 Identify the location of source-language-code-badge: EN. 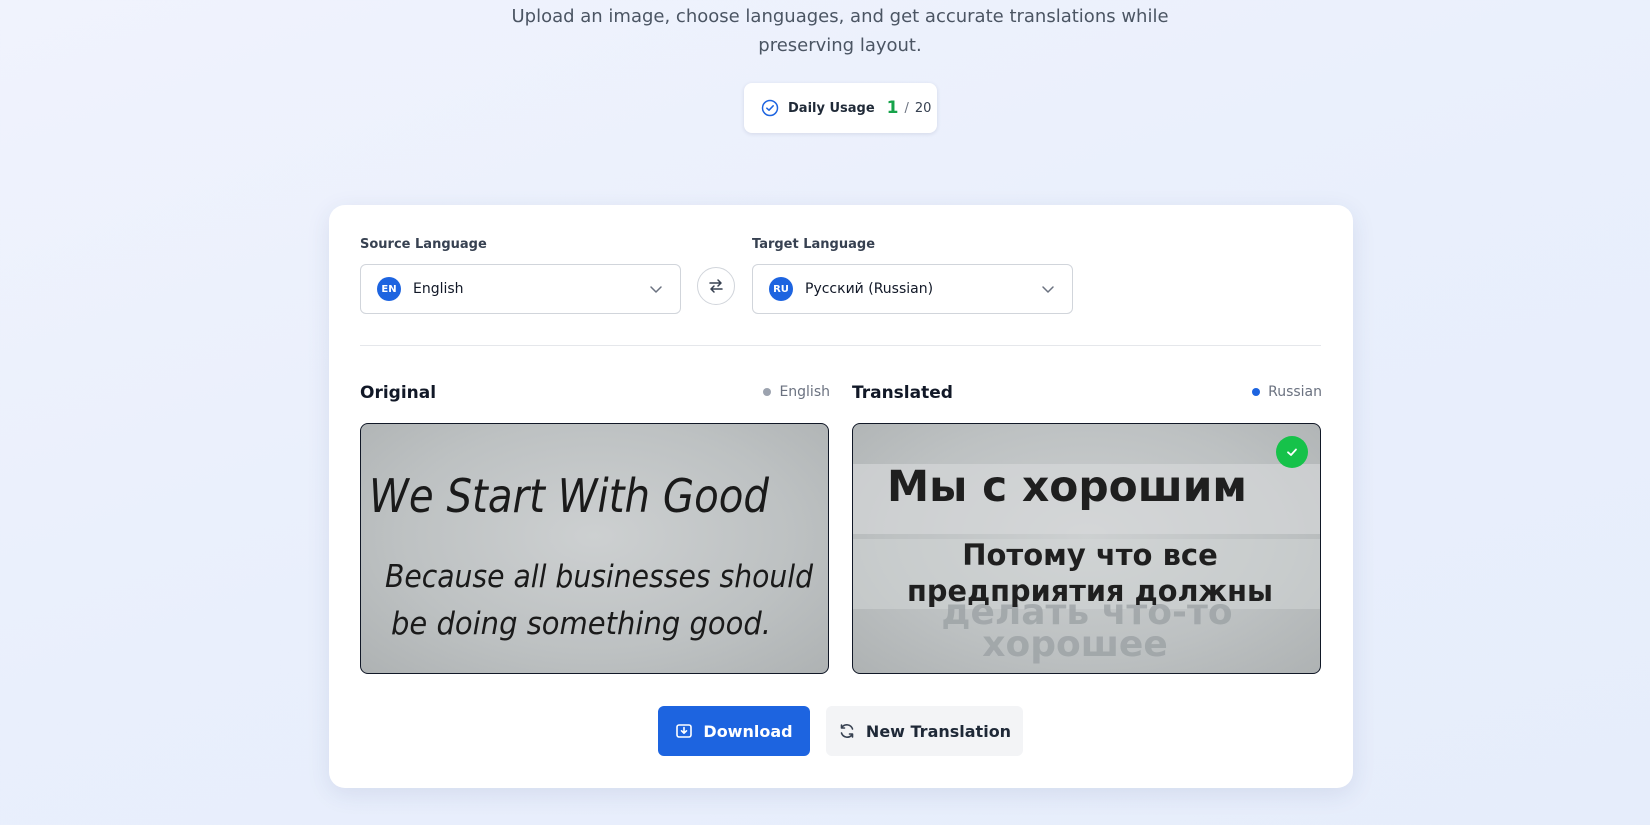
(389, 289).